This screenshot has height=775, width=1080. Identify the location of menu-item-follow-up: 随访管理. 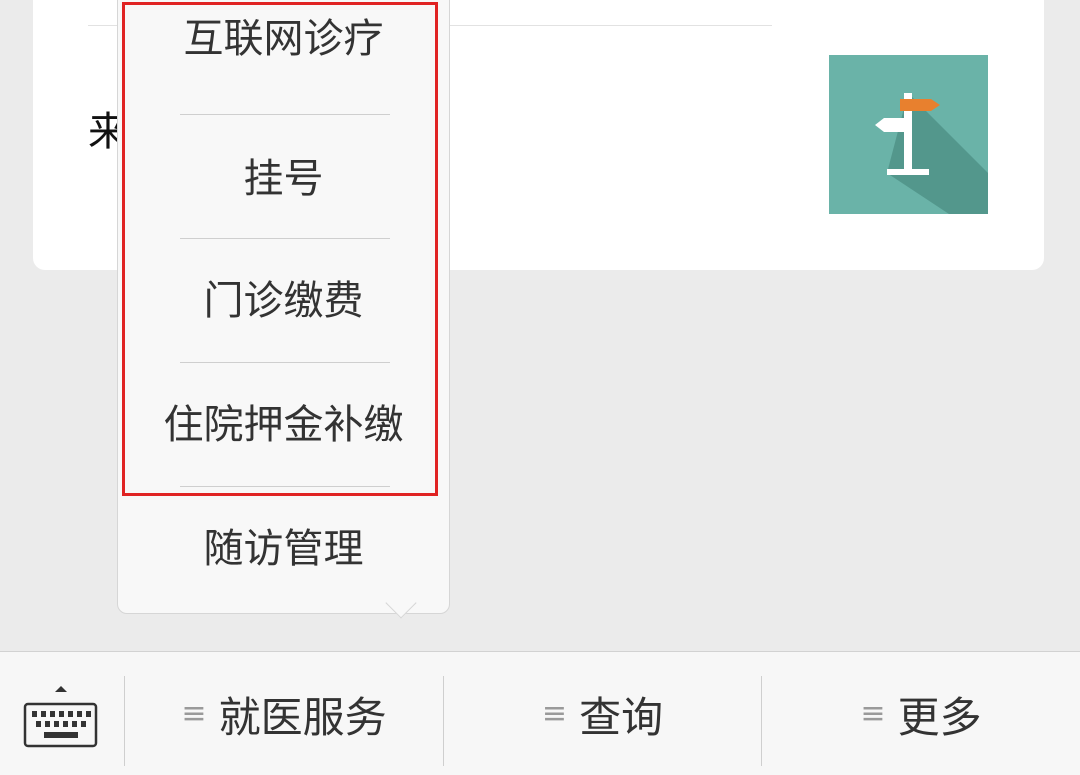
(283, 549).